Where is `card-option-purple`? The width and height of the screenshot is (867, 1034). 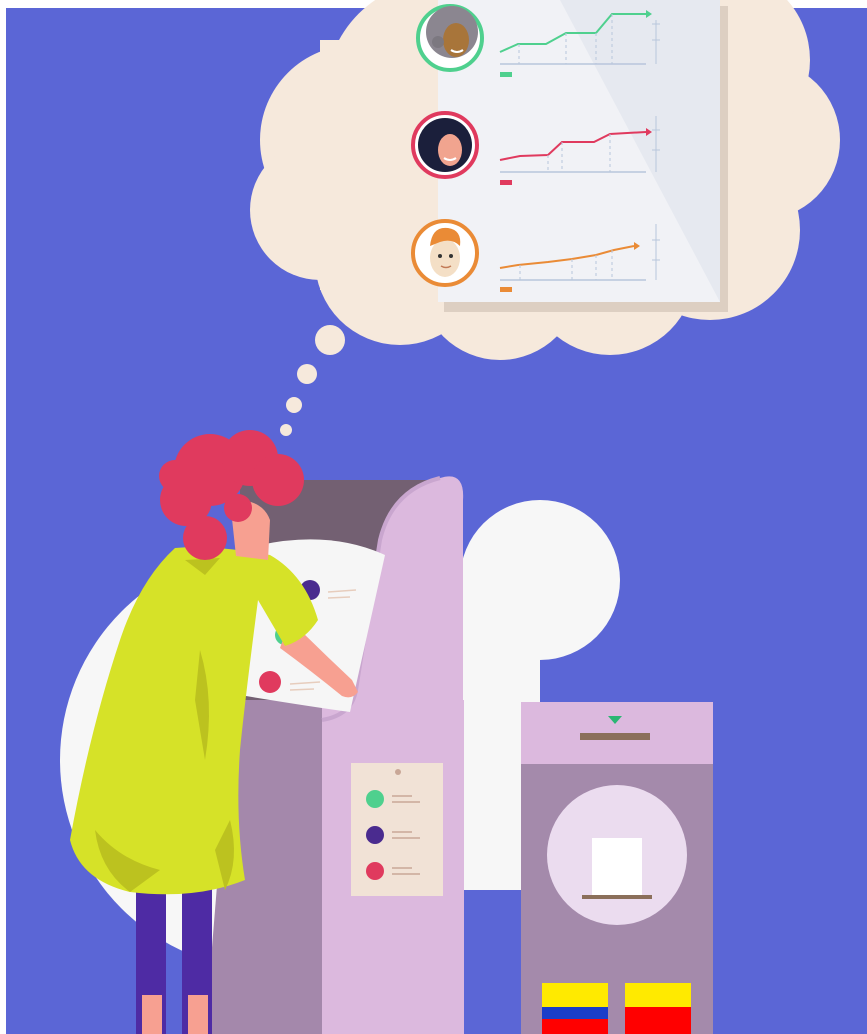
card-option-purple is located at coordinates (375, 835).